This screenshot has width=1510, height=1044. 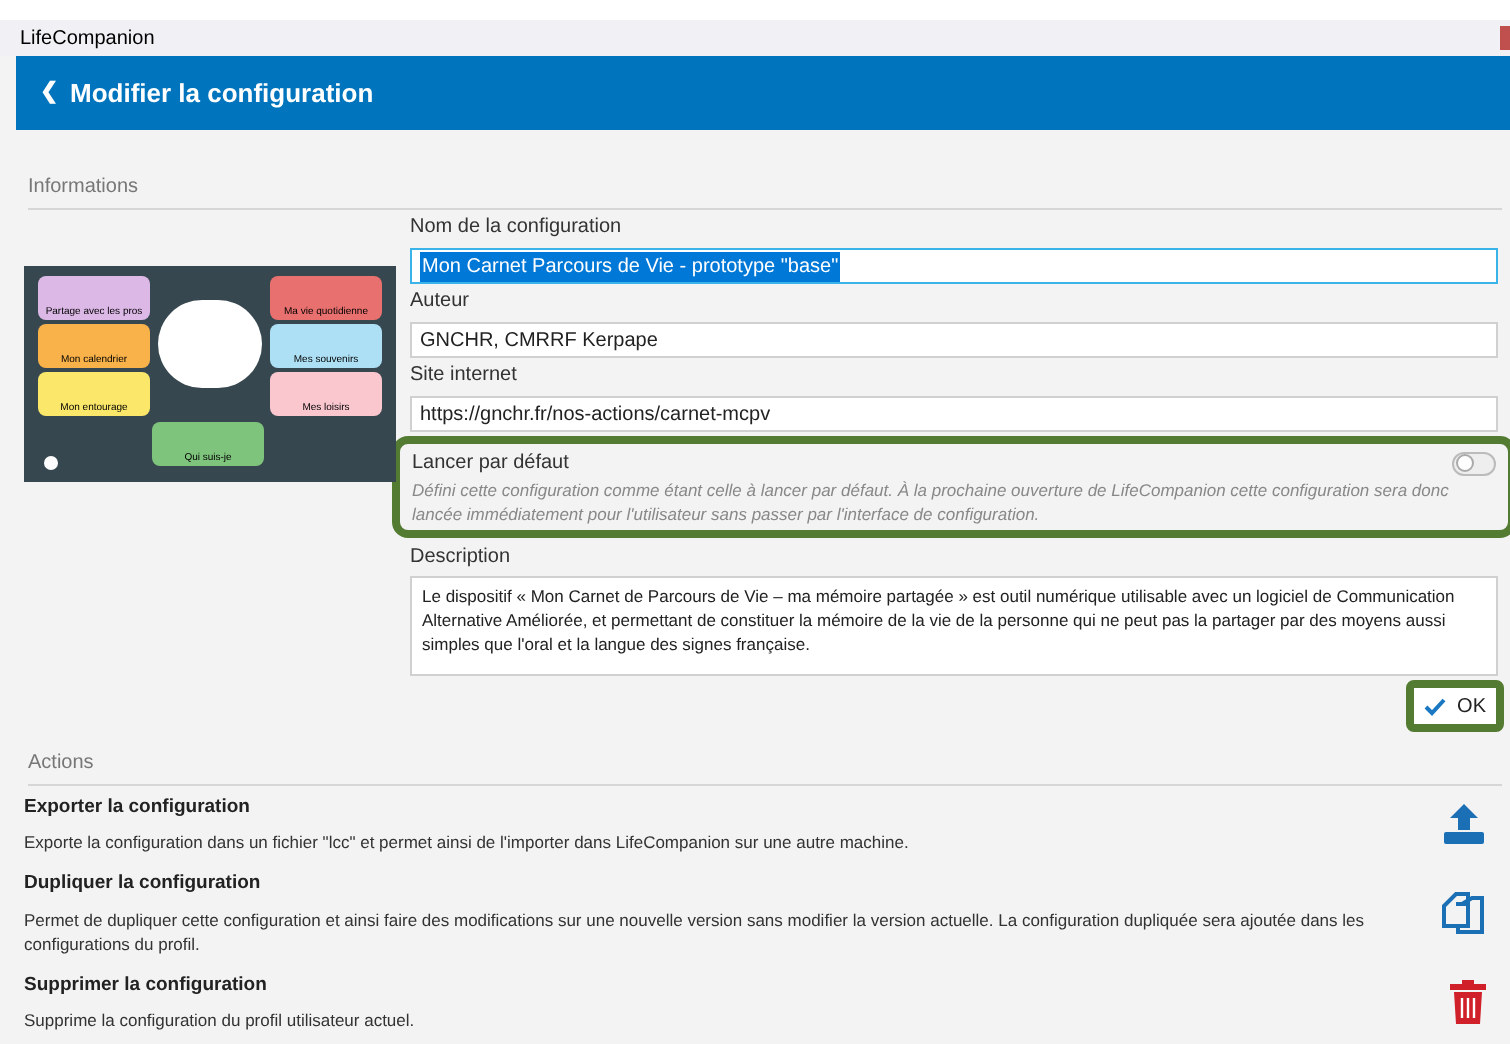 I want to click on checkmark-icon, so click(x=1434, y=706).